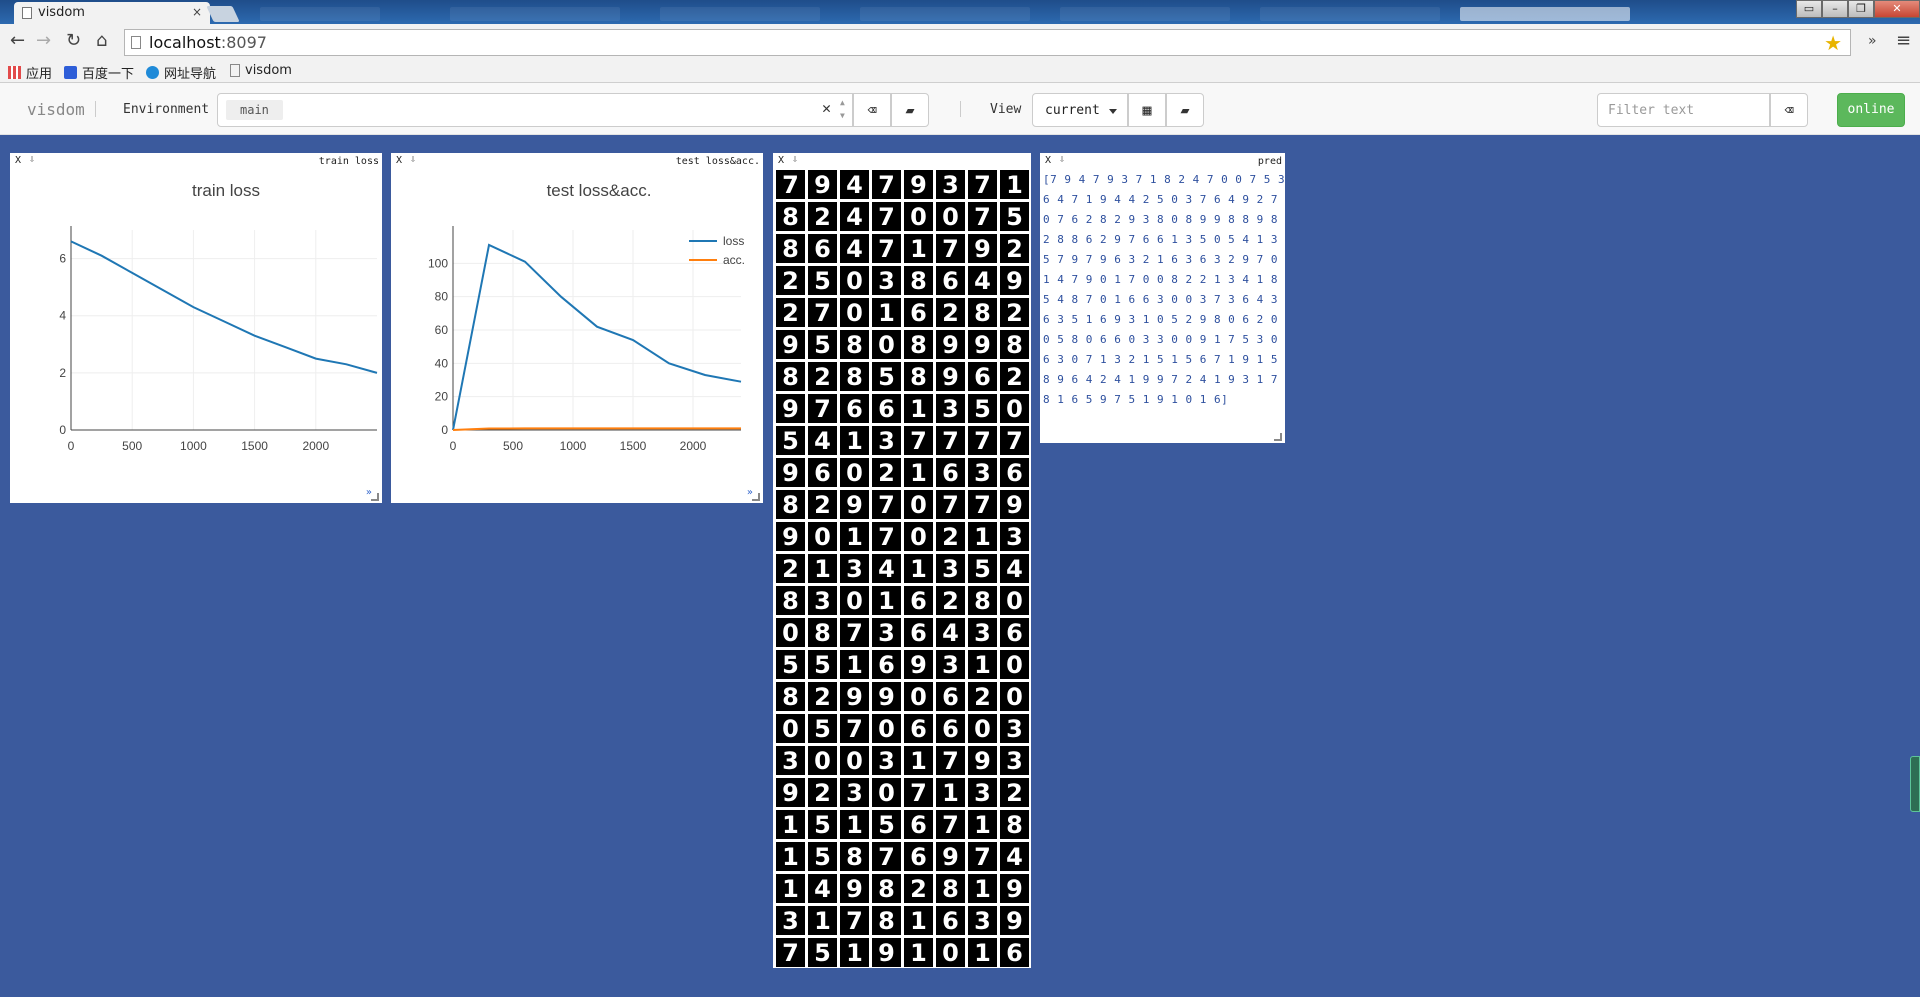 The height and width of the screenshot is (997, 1920). I want to click on tab-close-icon: ×, so click(197, 12).